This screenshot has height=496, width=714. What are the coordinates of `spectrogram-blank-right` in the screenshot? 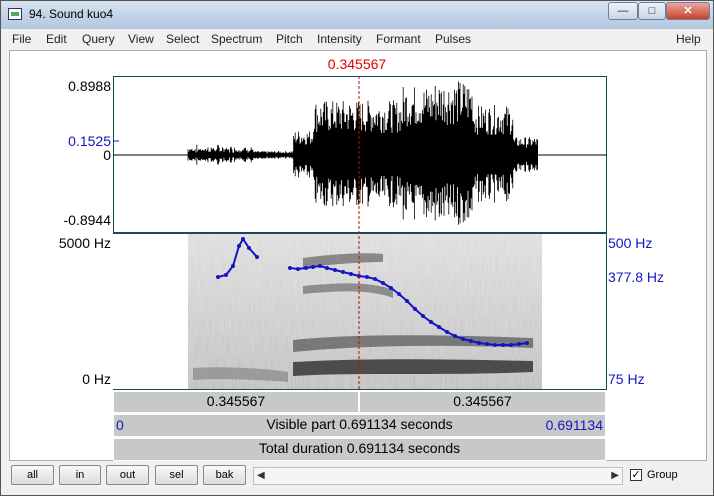 It's located at (574, 311).